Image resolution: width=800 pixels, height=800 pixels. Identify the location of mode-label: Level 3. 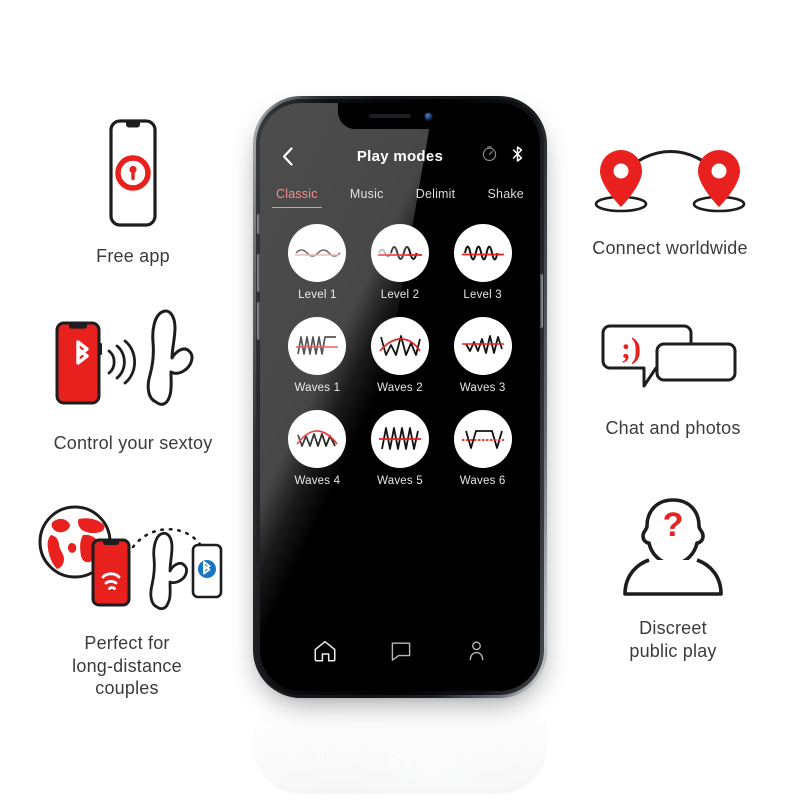
(482, 295).